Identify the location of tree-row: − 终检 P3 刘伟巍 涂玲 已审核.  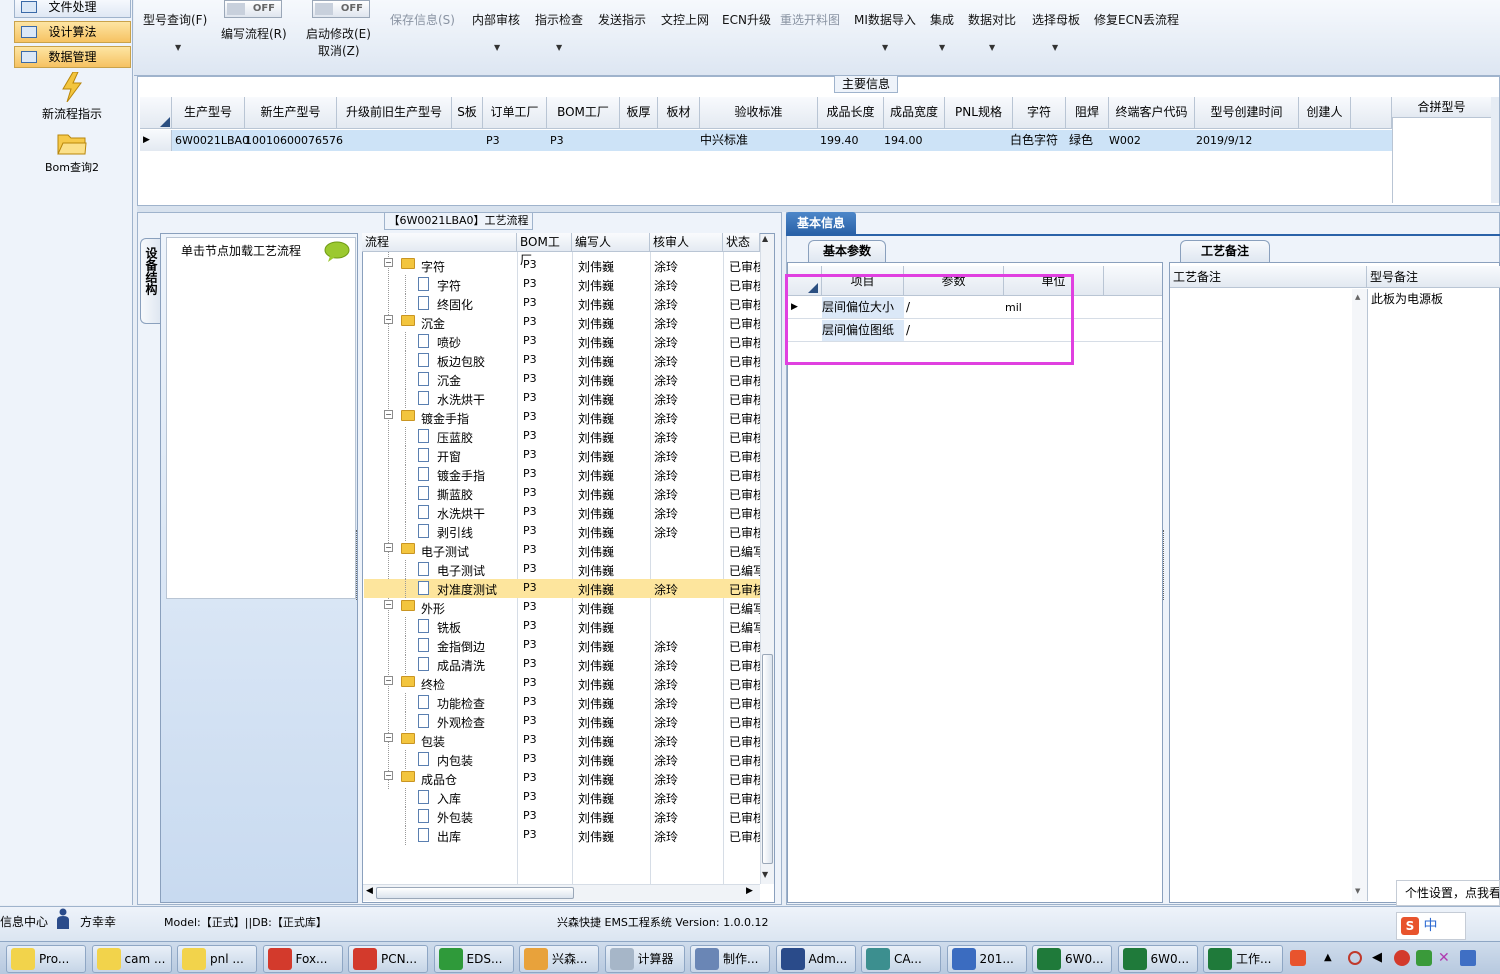
(564, 683).